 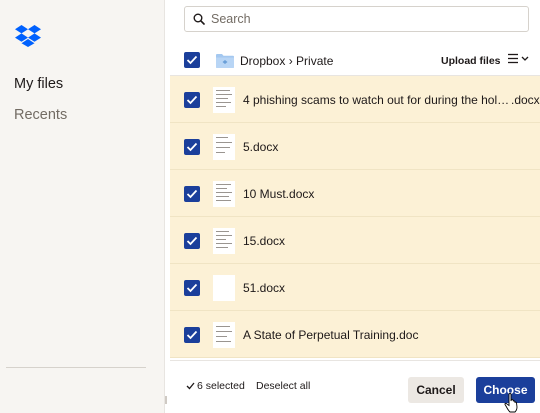 I want to click on select-all-checkbox, so click(x=192, y=60).